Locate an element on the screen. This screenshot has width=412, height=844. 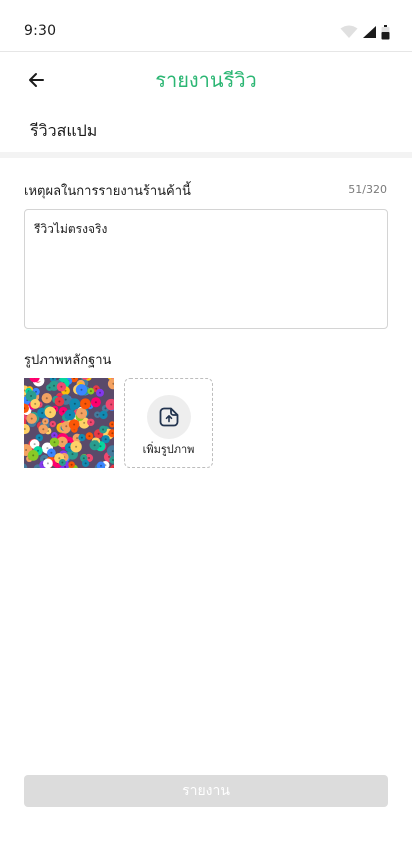
status-time: 9:30 is located at coordinates (40, 31).